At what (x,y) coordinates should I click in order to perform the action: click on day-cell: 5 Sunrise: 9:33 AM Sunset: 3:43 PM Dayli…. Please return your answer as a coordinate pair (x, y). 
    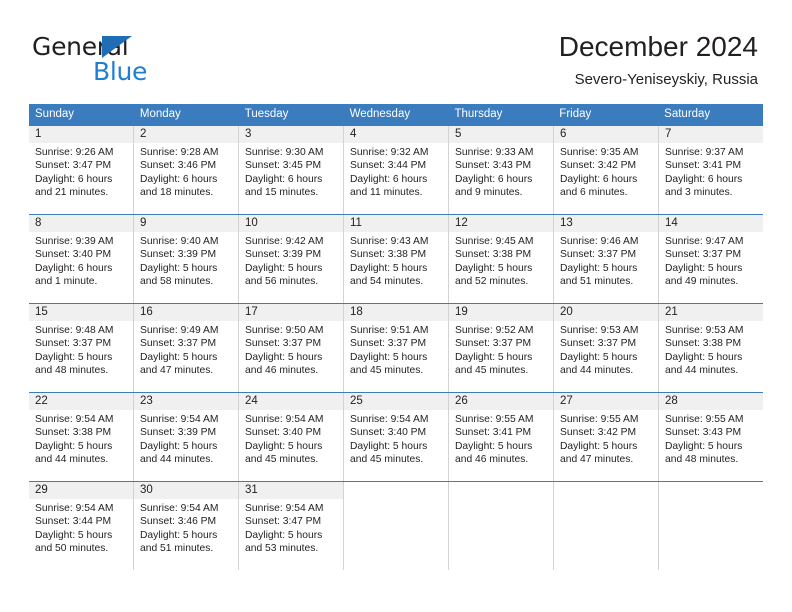
    Looking at the image, I should click on (501, 170).